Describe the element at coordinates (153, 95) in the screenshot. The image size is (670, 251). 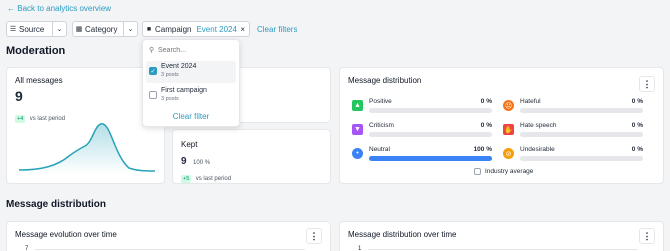
I see `checkbox-icon` at that location.